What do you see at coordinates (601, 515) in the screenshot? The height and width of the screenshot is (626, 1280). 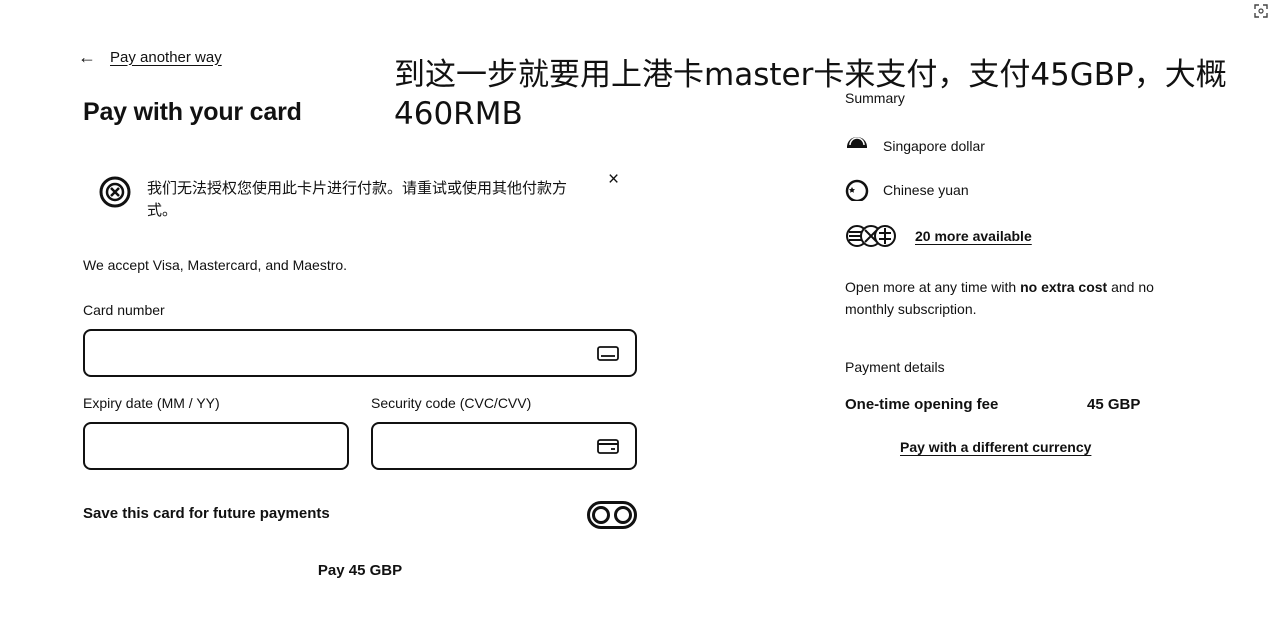 I see `toggle-knob-left` at bounding box center [601, 515].